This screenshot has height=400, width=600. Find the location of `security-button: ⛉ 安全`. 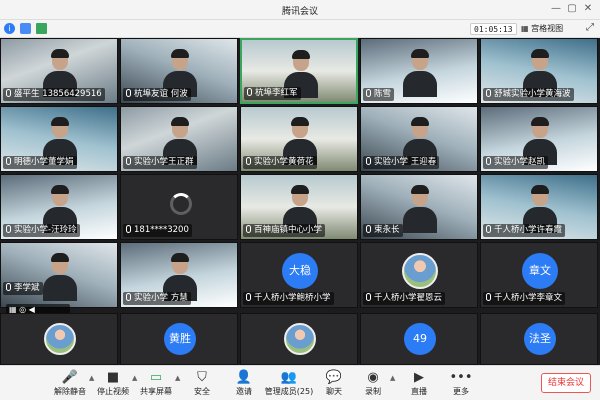

security-button: ⛉ 安全 is located at coordinates (202, 383).